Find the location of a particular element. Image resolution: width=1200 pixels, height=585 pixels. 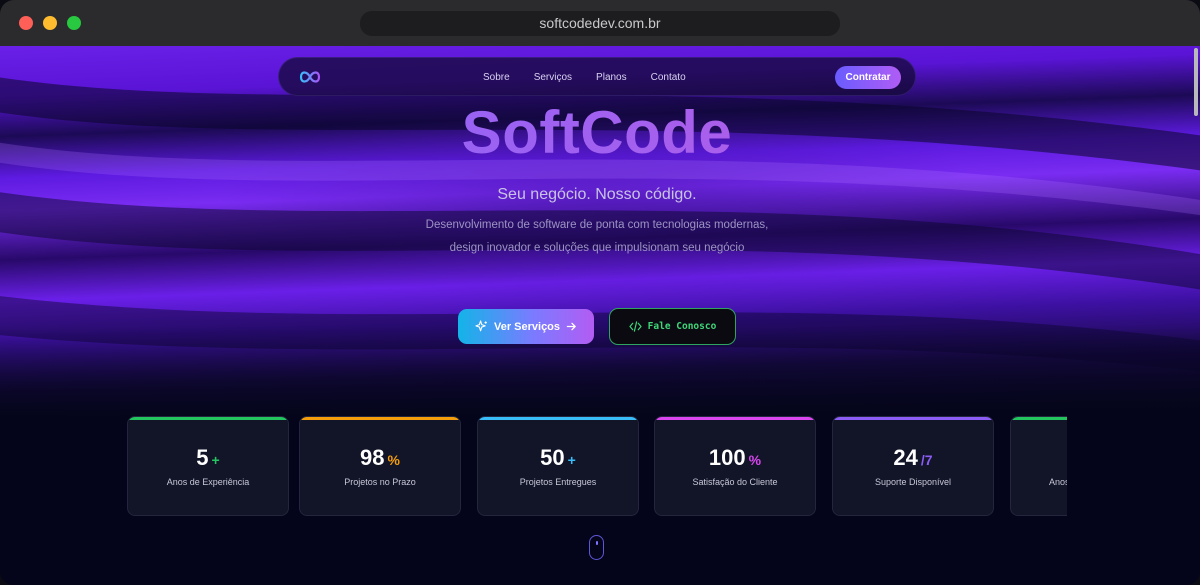

stat-label: Anos de Experiência is located at coordinates (208, 482).